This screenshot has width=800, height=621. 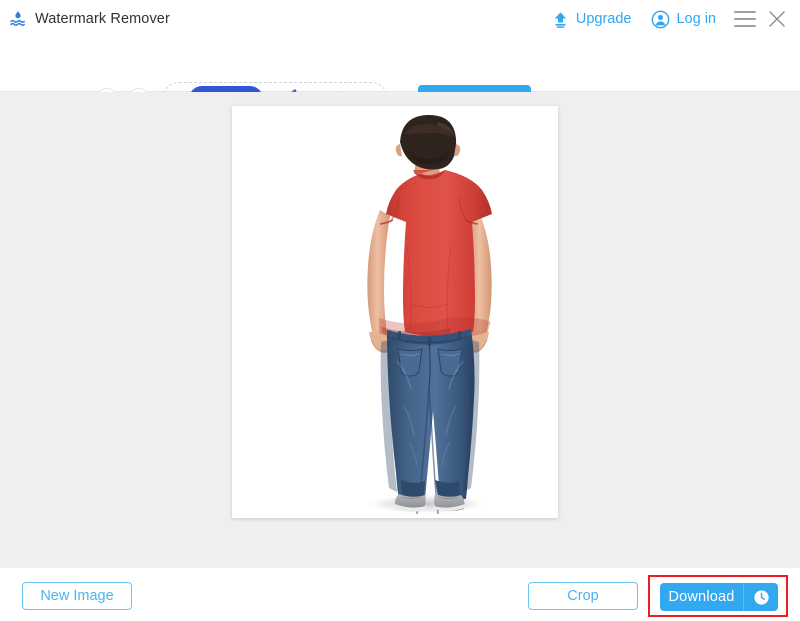 I want to click on download-label: Download, so click(x=701, y=597).